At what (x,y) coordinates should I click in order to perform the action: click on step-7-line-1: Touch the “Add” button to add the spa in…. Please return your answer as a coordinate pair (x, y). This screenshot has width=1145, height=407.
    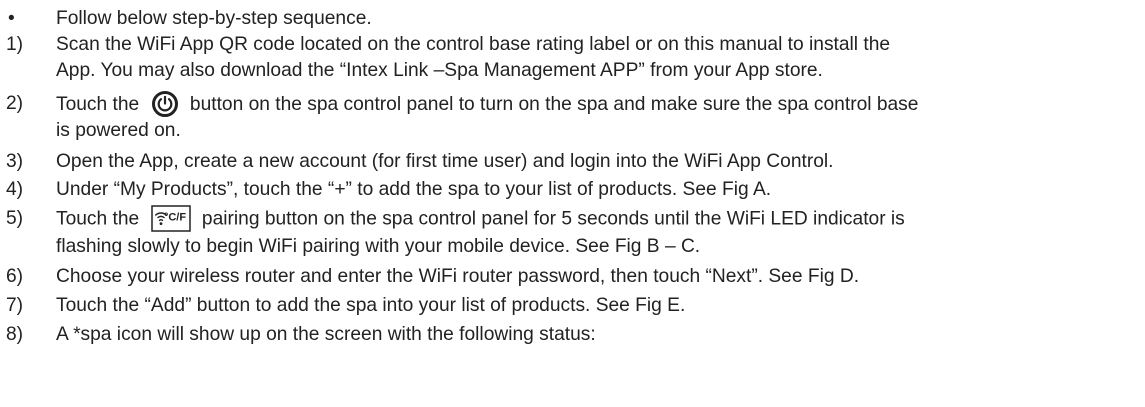
    Looking at the image, I should click on (371, 305).